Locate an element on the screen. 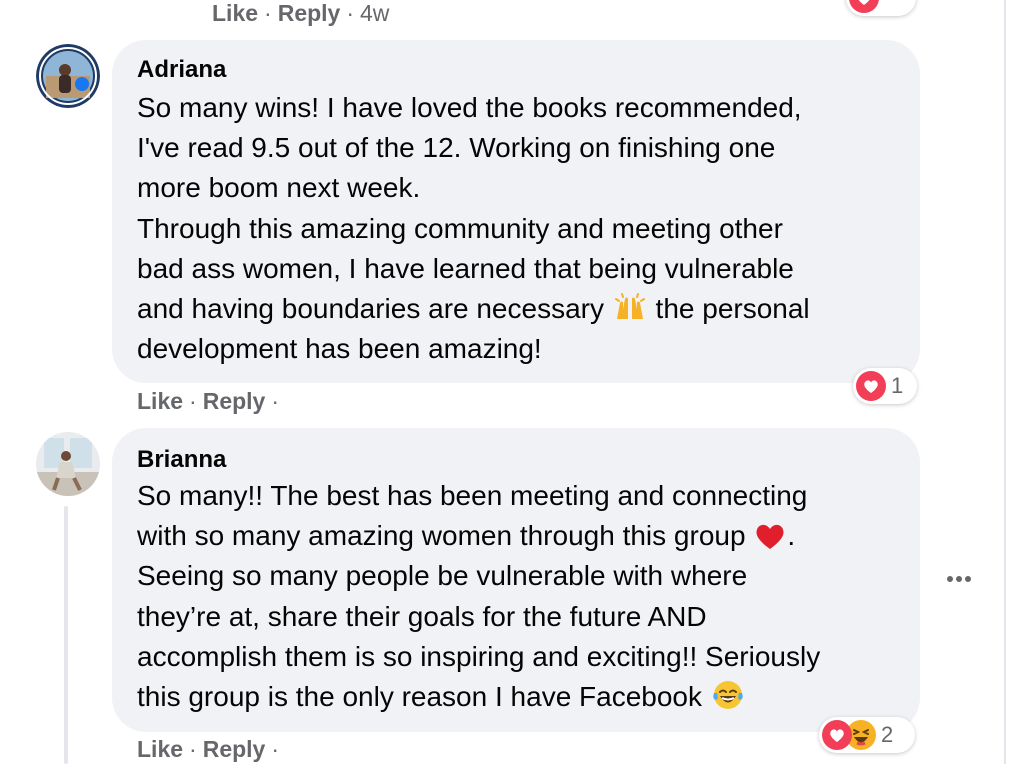  timestamp: 4w is located at coordinates (374, 13).